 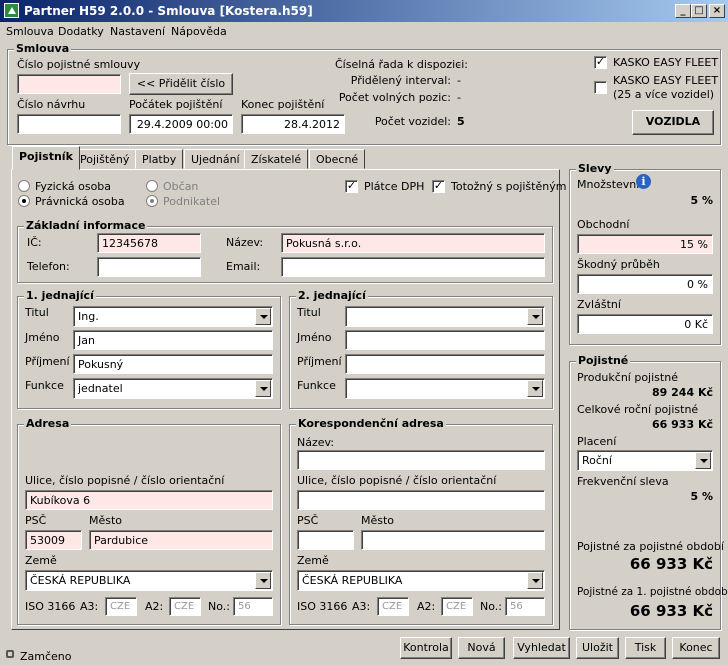 What do you see at coordinates (149, 580) in the screenshot?
I see `adresa-zeme-select: ČESKÁ REPUBLIKA` at bounding box center [149, 580].